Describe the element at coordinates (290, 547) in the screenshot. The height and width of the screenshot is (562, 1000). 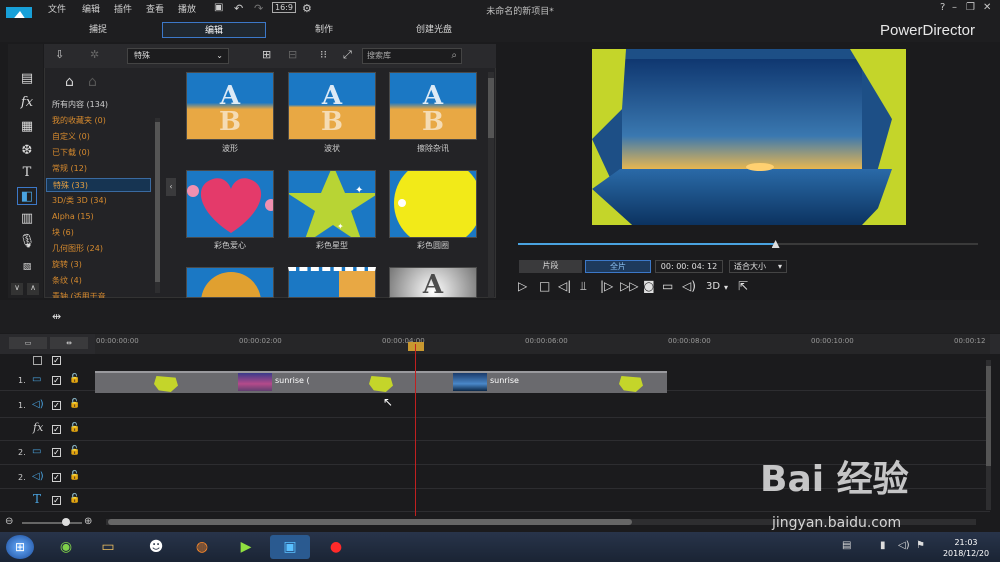
I see `taskbar-powerdirector-icon: ▣` at that location.